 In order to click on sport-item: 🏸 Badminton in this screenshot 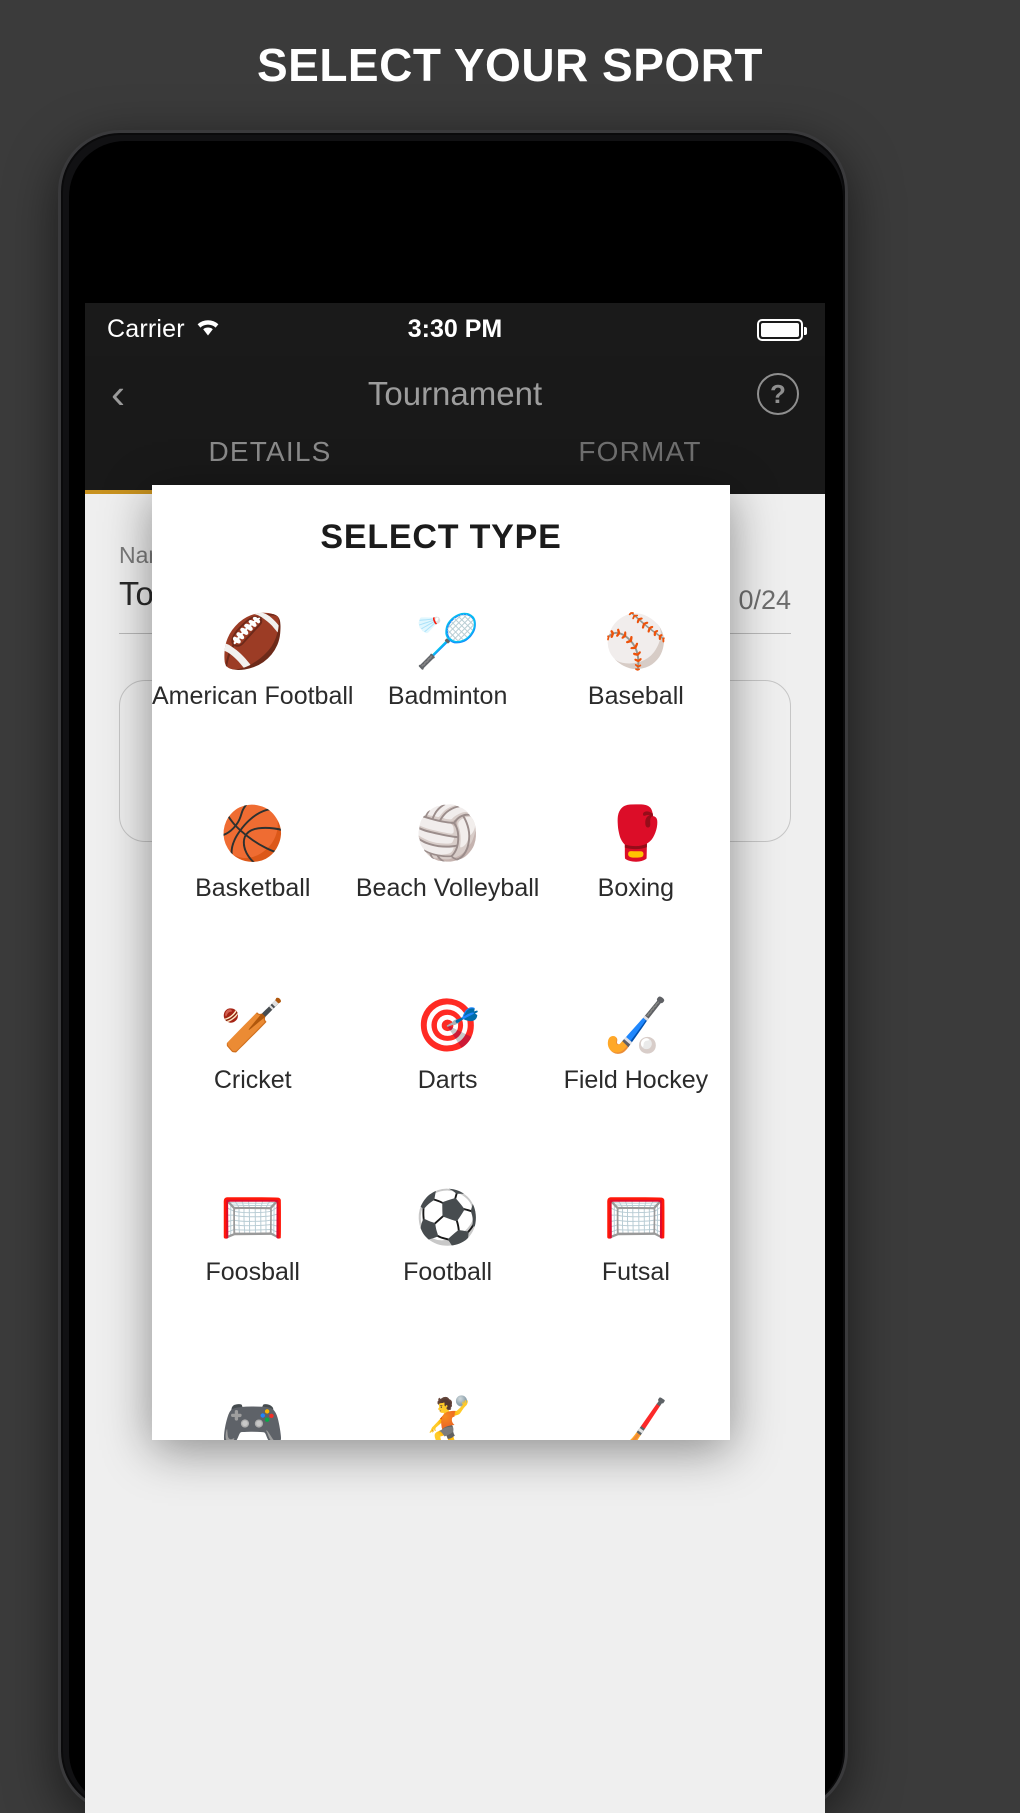, I will do `click(447, 661)`.